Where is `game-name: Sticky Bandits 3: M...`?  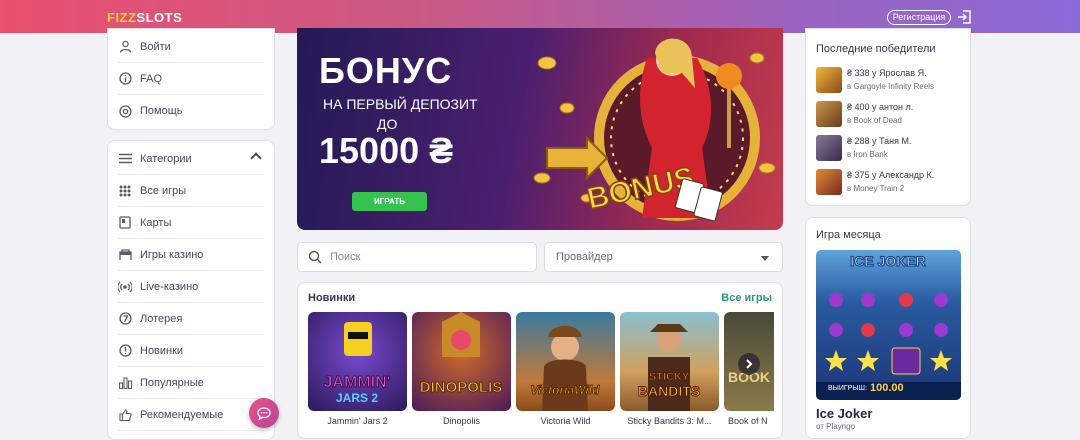
game-name: Sticky Bandits 3: M... is located at coordinates (669, 421).